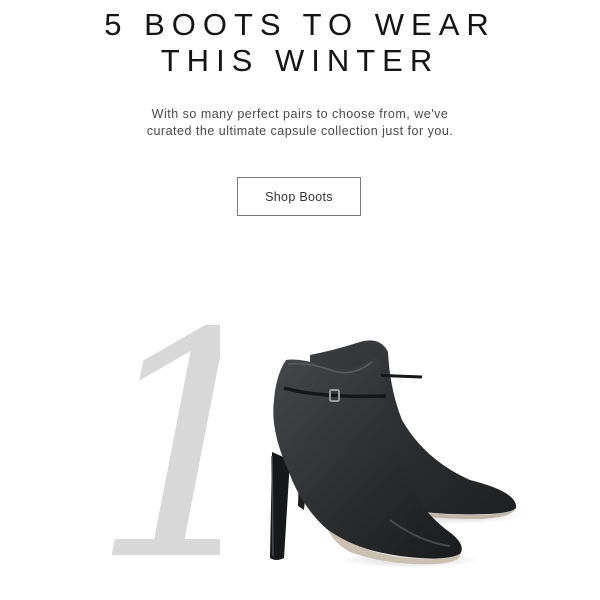 This screenshot has width=600, height=600. I want to click on headline-line-1: 5 BOOTS TO WEAR, so click(300, 24).